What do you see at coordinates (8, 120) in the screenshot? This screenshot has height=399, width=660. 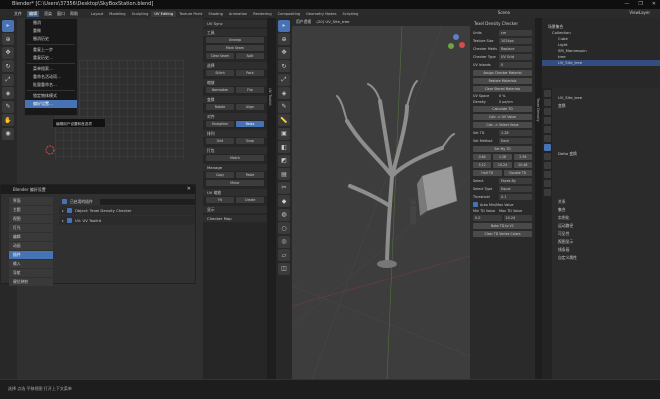 I see `grab-tool-icon: ✋` at bounding box center [8, 120].